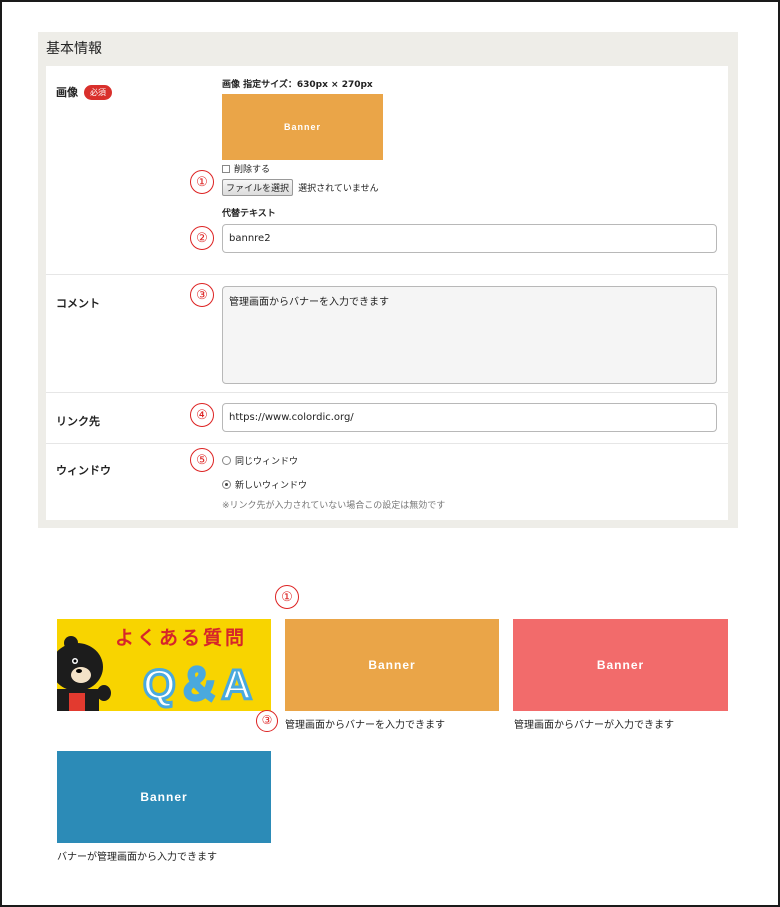  I want to click on gallery-marker-3: ③, so click(267, 721).